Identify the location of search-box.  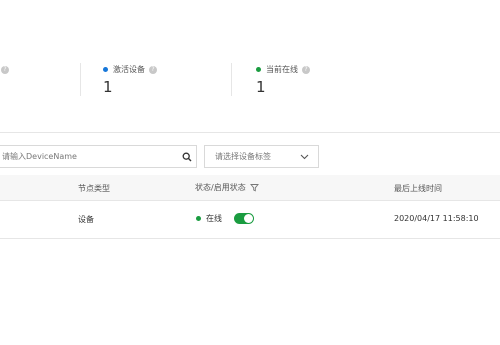
(98, 156).